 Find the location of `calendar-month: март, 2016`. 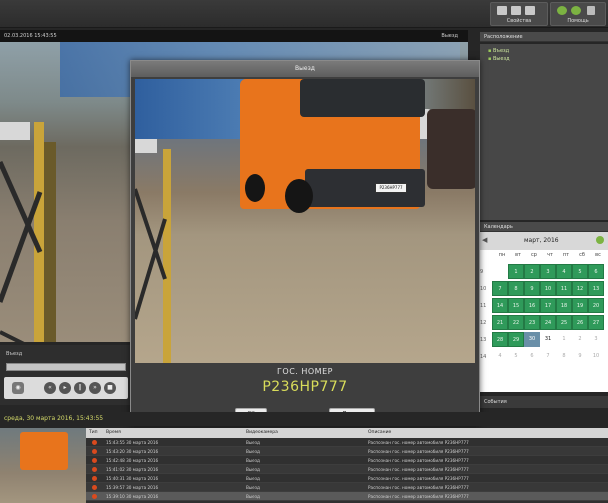

calendar-month: март, 2016 is located at coordinates (541, 240).